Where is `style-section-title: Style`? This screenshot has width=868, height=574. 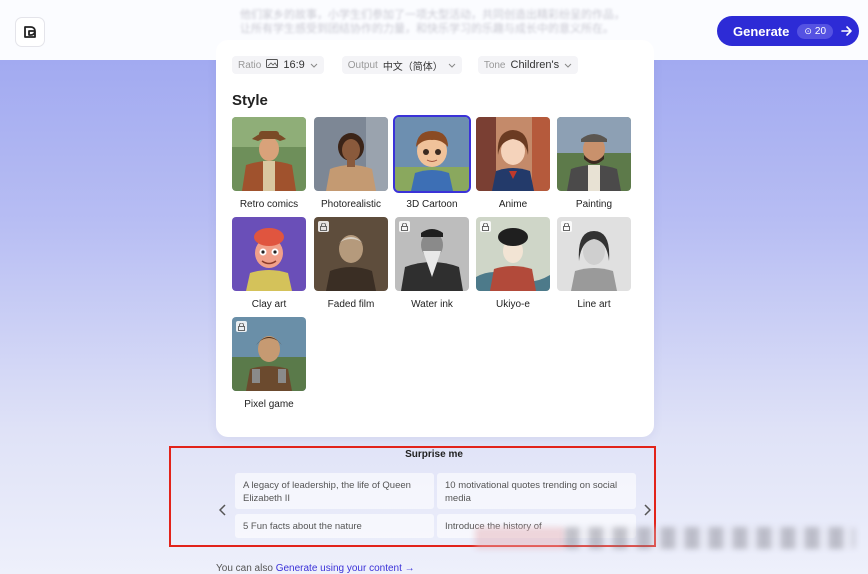
style-section-title: Style is located at coordinates (250, 100).